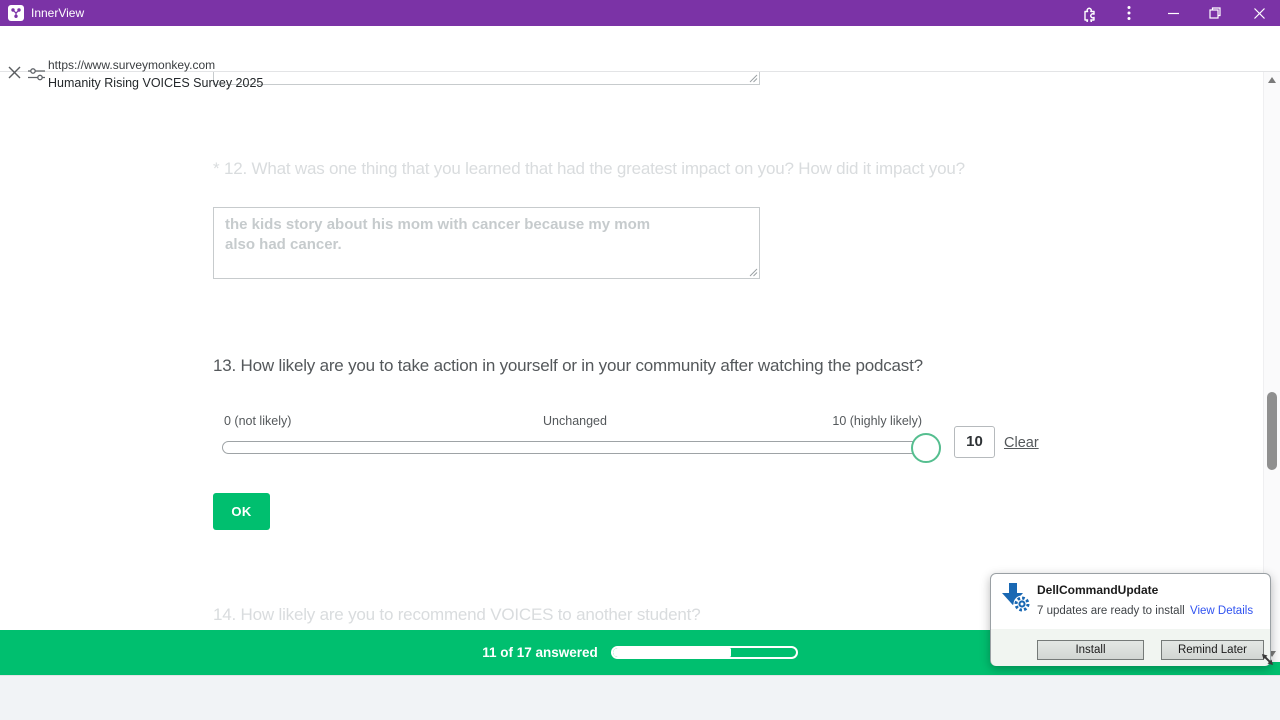 Image resolution: width=1280 pixels, height=720 pixels. Describe the element at coordinates (1259, 13) in the screenshot. I see `close-window-button` at that location.